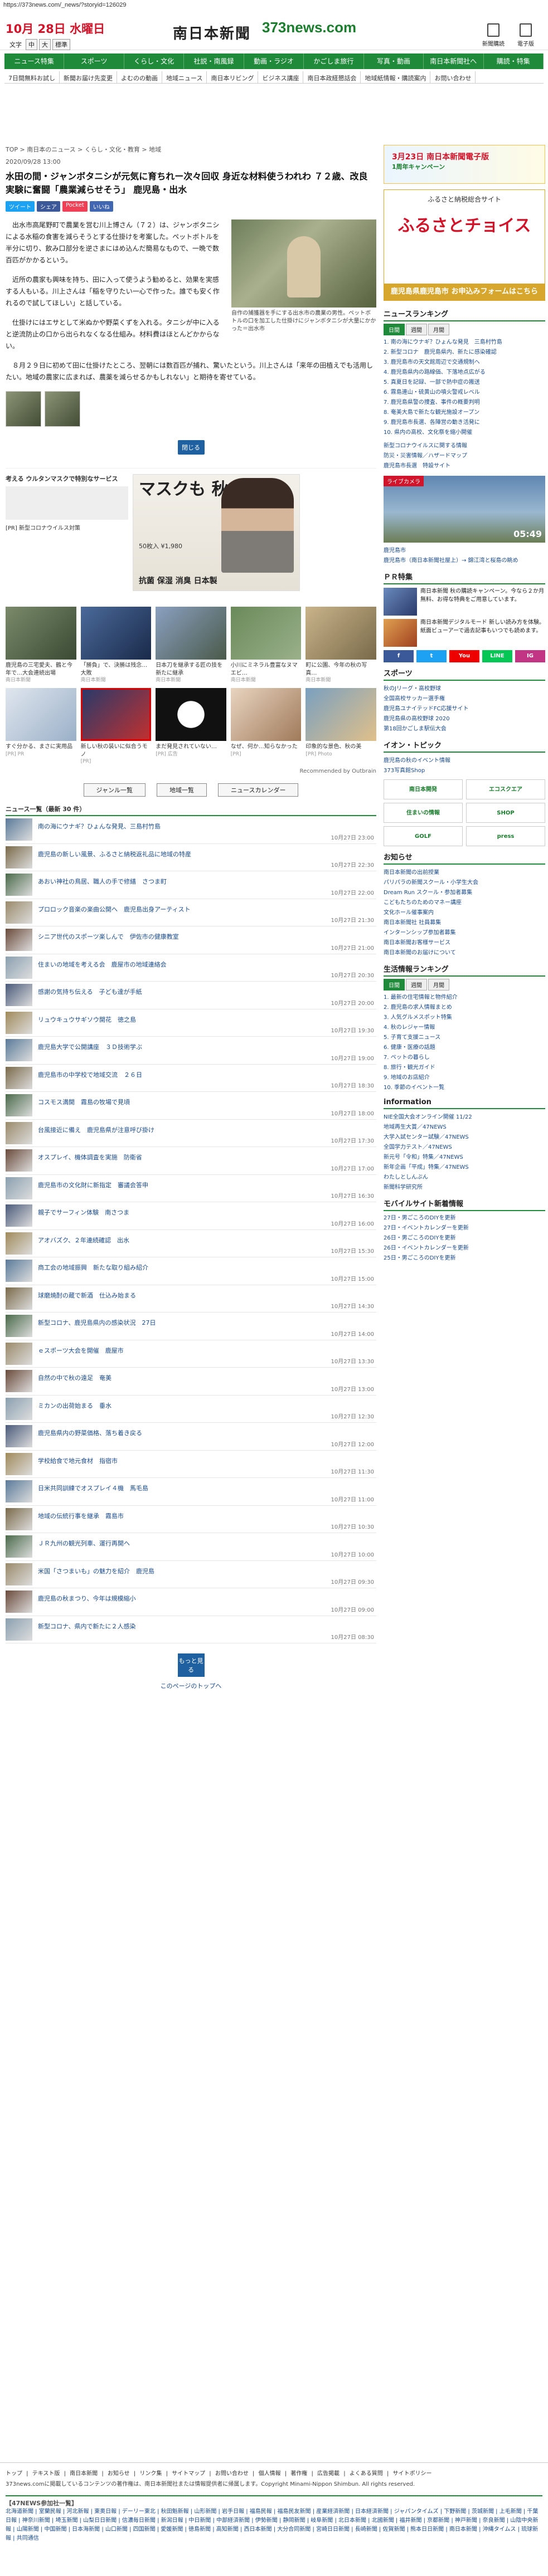 The image size is (548, 2576). I want to click on thumbnail, so click(24, 409).